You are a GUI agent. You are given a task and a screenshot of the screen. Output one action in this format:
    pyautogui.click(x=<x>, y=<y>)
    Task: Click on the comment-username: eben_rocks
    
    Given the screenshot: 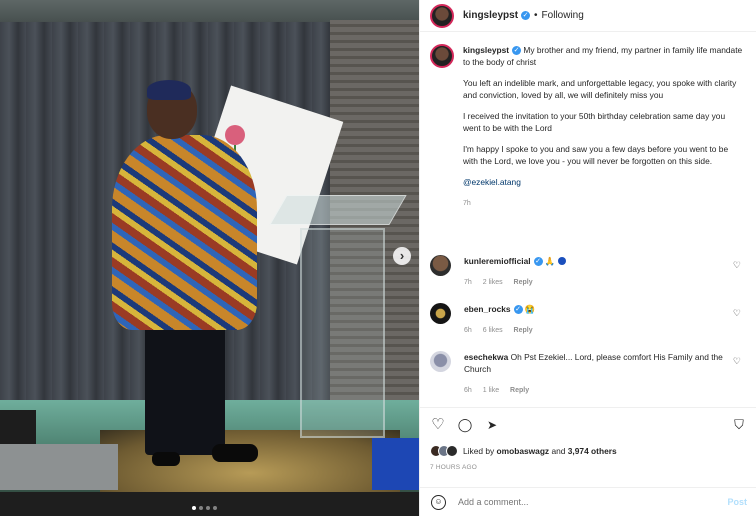 What is the action you would take?
    pyautogui.click(x=487, y=309)
    